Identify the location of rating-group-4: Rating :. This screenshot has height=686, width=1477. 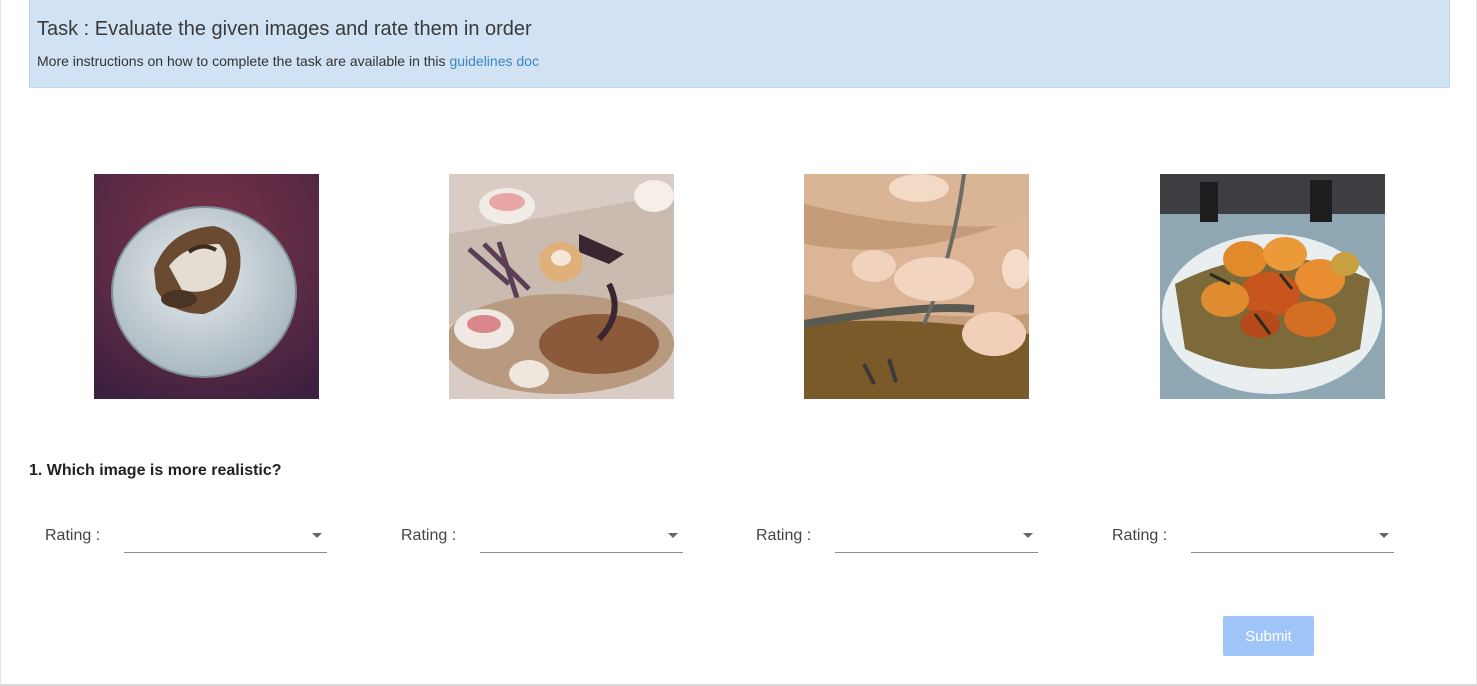
(1262, 537).